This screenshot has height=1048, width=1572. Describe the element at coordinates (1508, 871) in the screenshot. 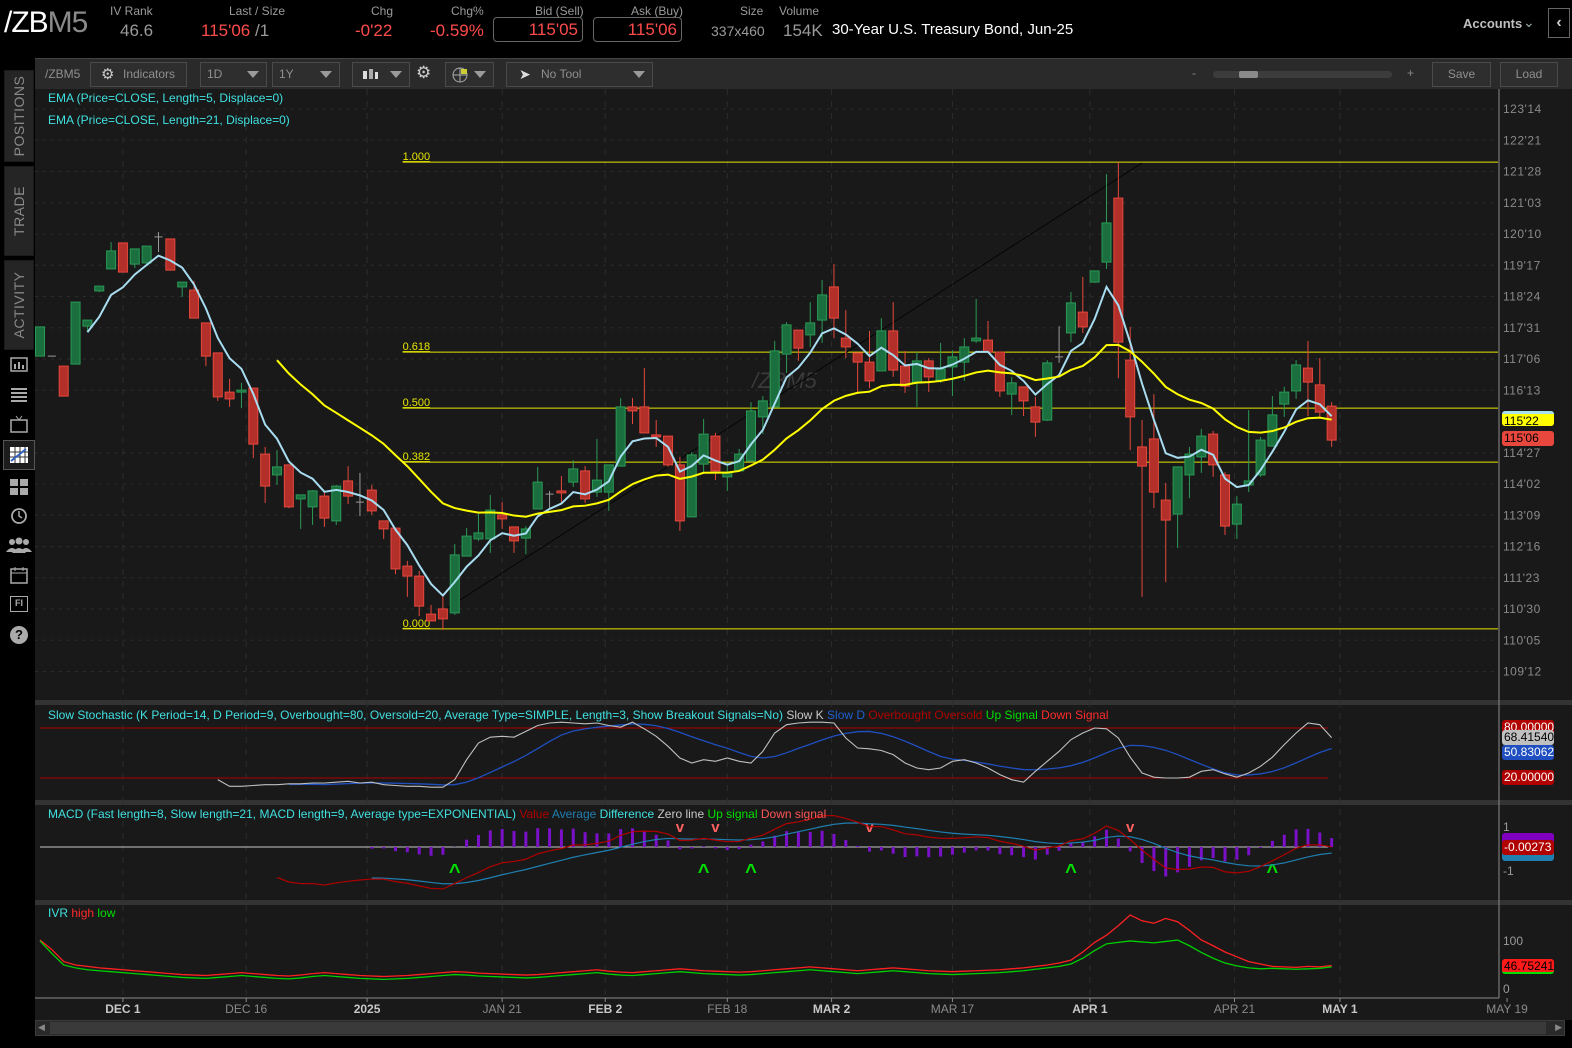

I see `macd-axis-label: -1` at that location.